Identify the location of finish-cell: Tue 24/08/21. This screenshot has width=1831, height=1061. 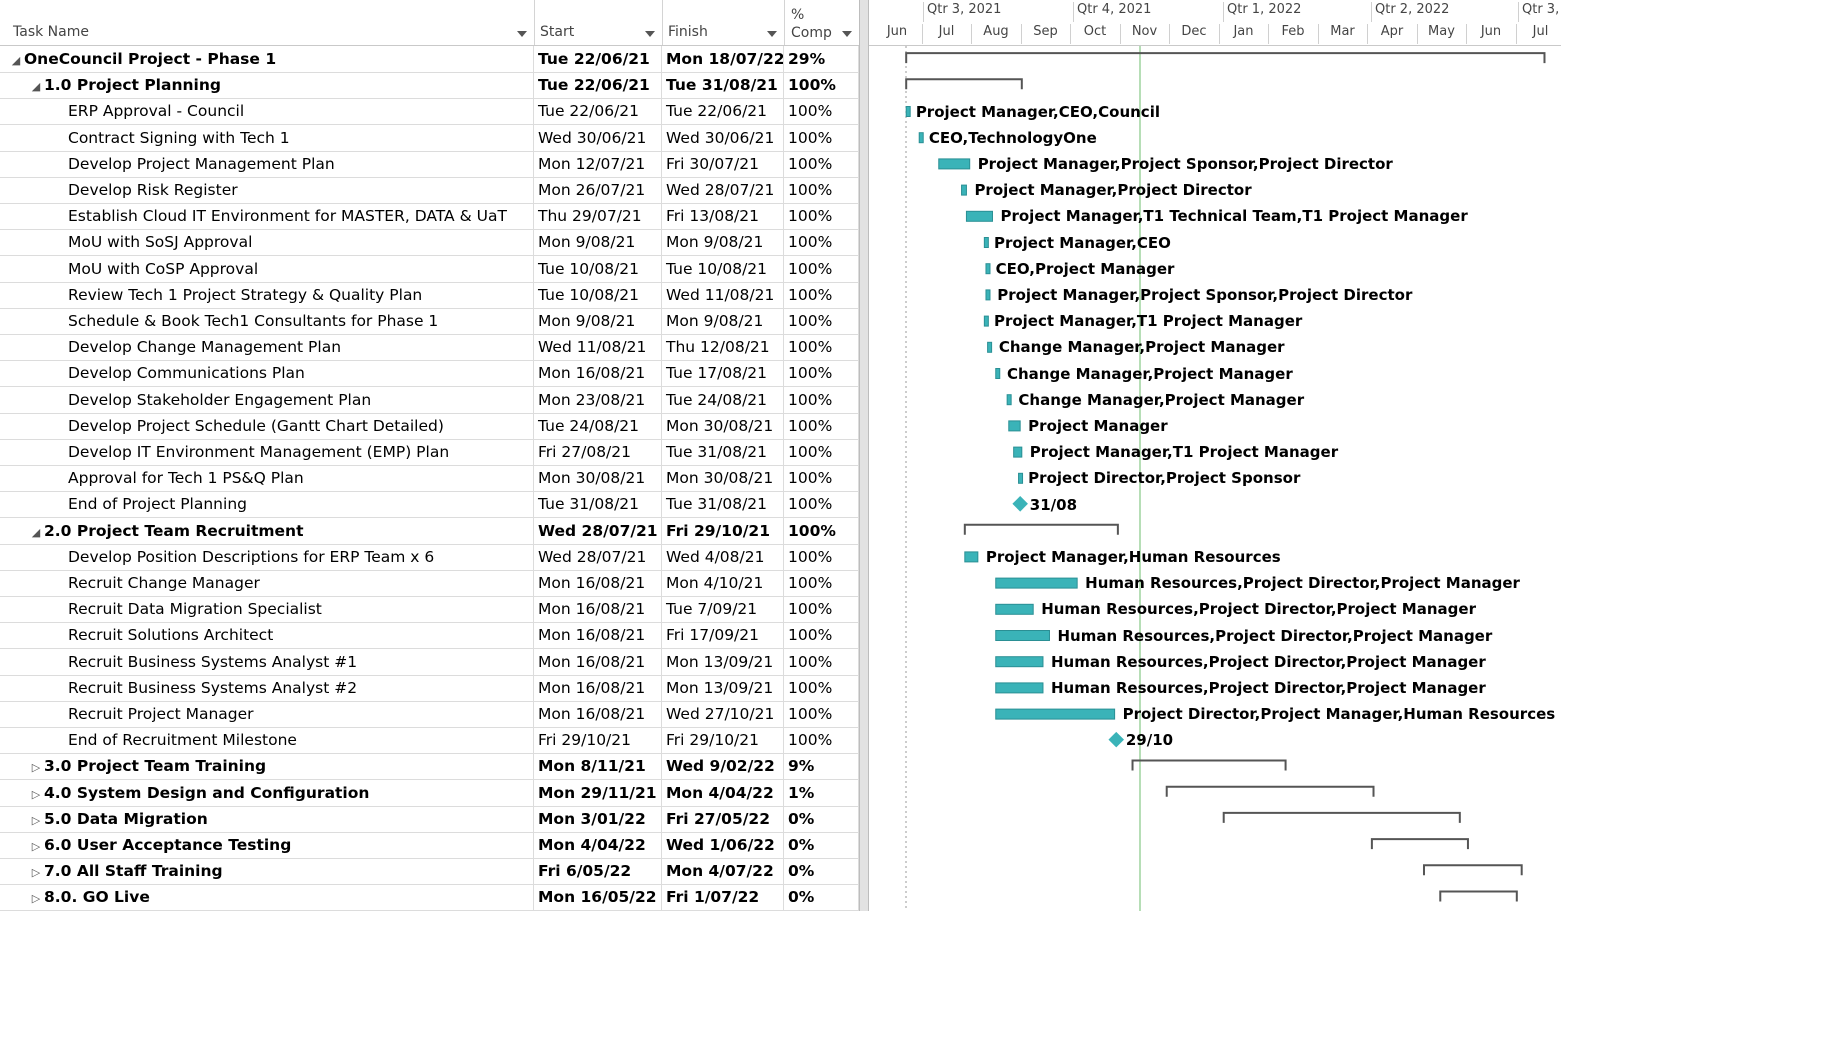
(723, 399).